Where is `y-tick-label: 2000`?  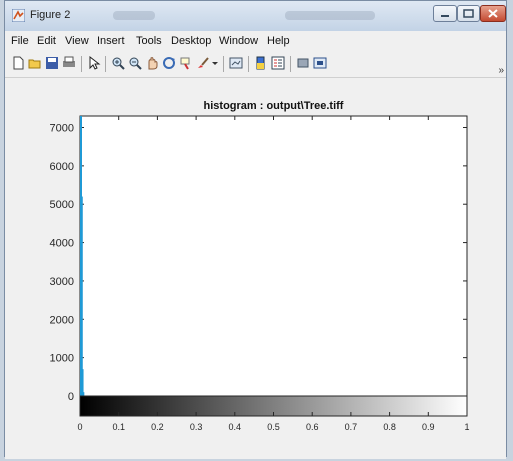
y-tick-label: 2000 is located at coordinates (62, 320).